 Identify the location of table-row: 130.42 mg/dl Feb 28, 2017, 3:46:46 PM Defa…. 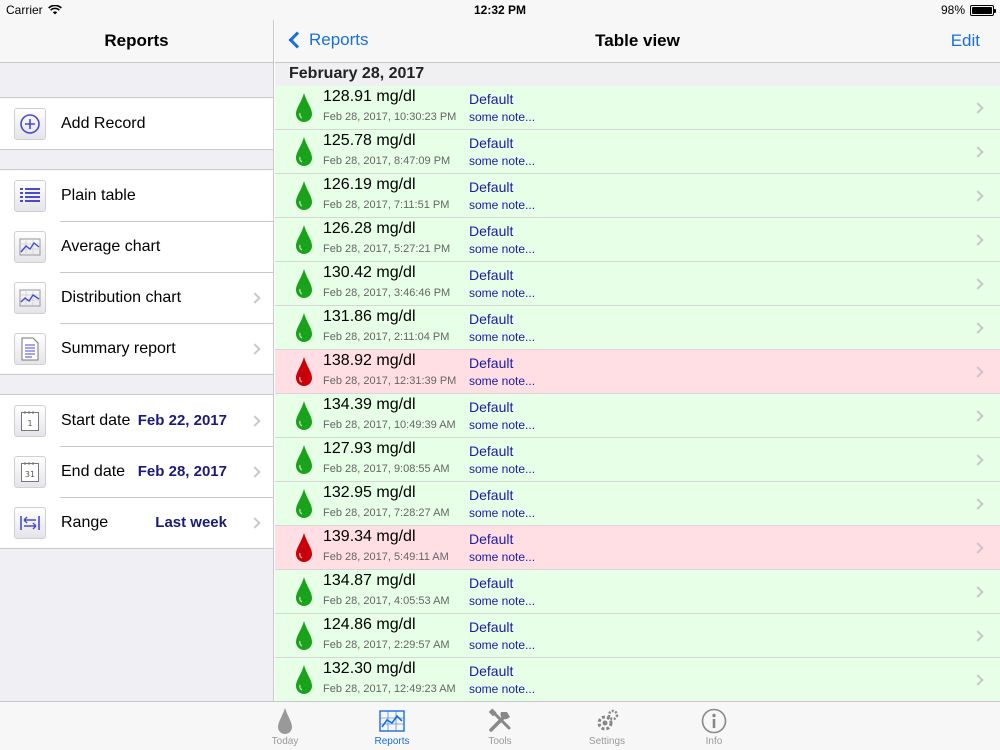
(637, 284).